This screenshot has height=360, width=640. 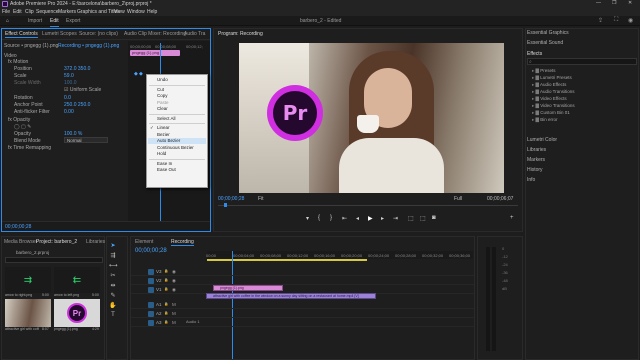 What do you see at coordinates (159, 271) in the screenshot?
I see `track-label: V3` at bounding box center [159, 271].